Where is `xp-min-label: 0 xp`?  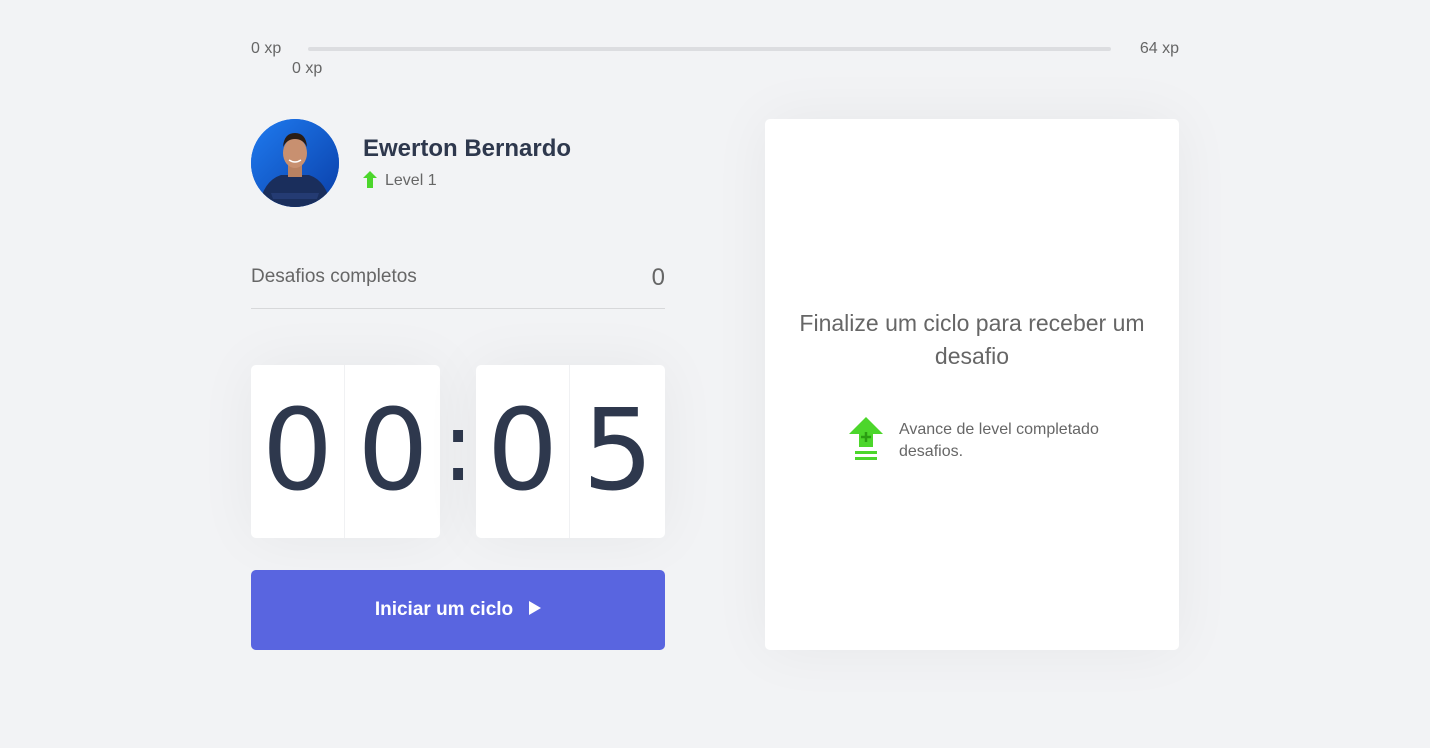 xp-min-label: 0 xp is located at coordinates (266, 48).